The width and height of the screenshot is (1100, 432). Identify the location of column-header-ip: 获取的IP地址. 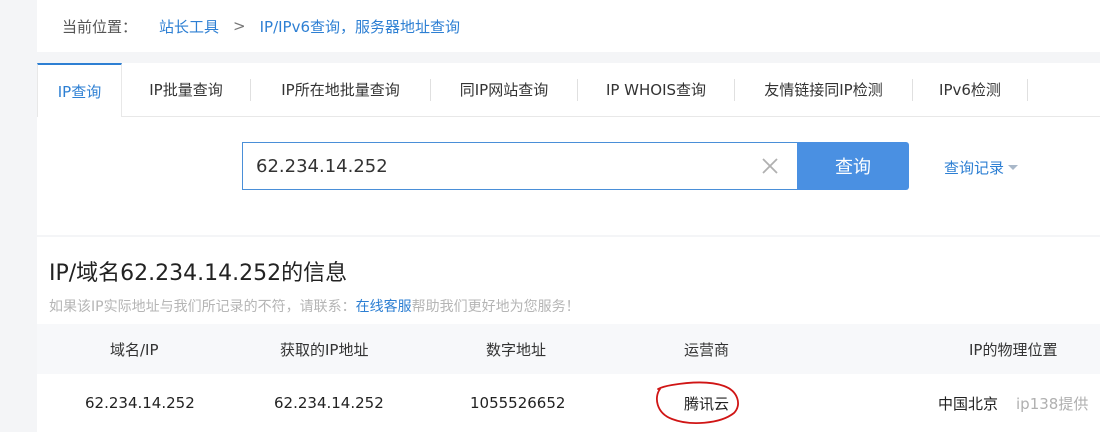
(324, 349).